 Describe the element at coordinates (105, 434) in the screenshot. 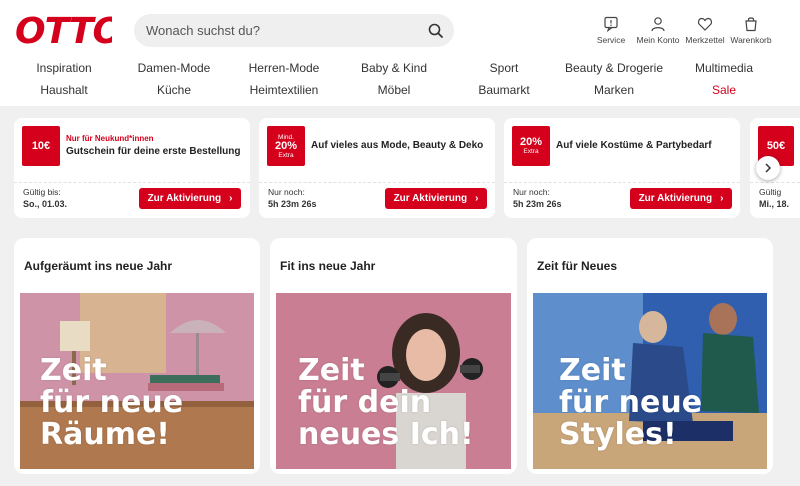

I see `headline-line-3: Räume!` at that location.